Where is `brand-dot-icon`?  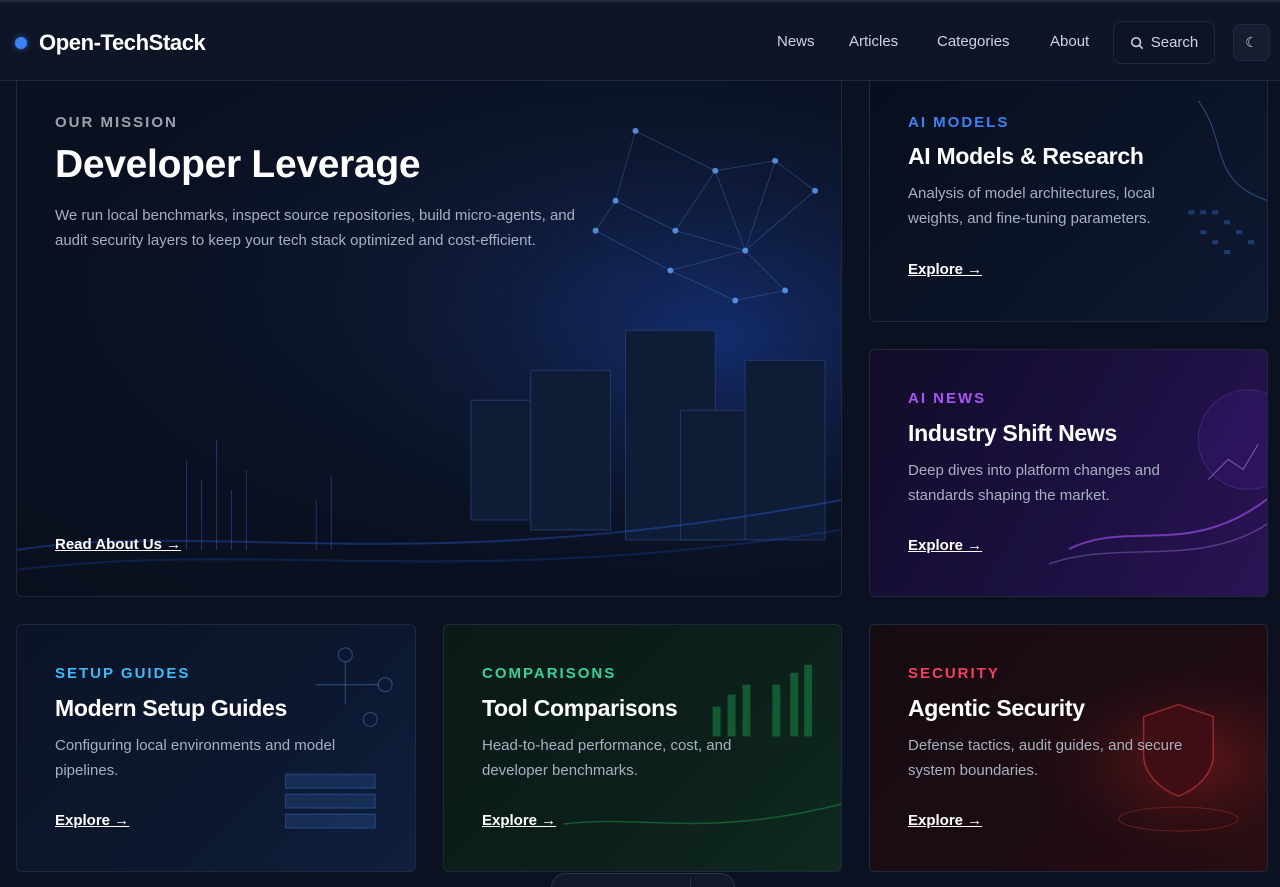 brand-dot-icon is located at coordinates (21, 43).